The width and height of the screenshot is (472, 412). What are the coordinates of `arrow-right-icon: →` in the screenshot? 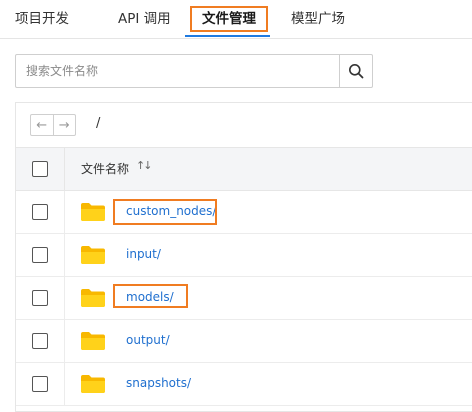 It's located at (64, 125).